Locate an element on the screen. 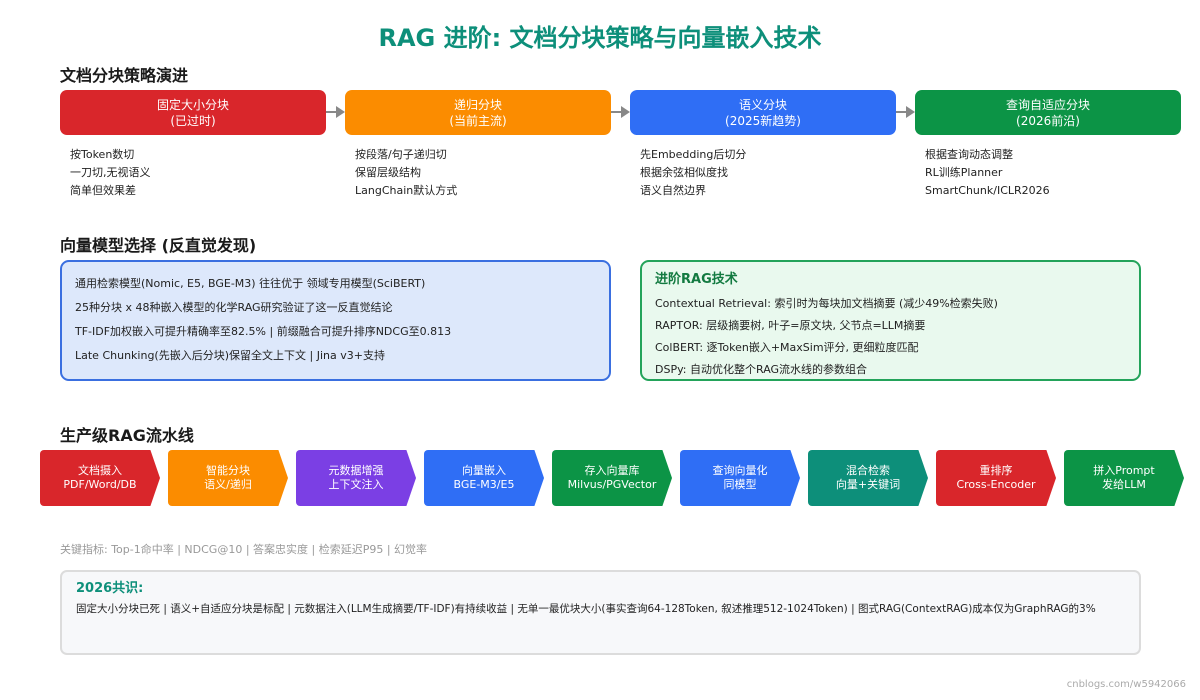  note-line: 一刀切,无视语义 is located at coordinates (110, 172).